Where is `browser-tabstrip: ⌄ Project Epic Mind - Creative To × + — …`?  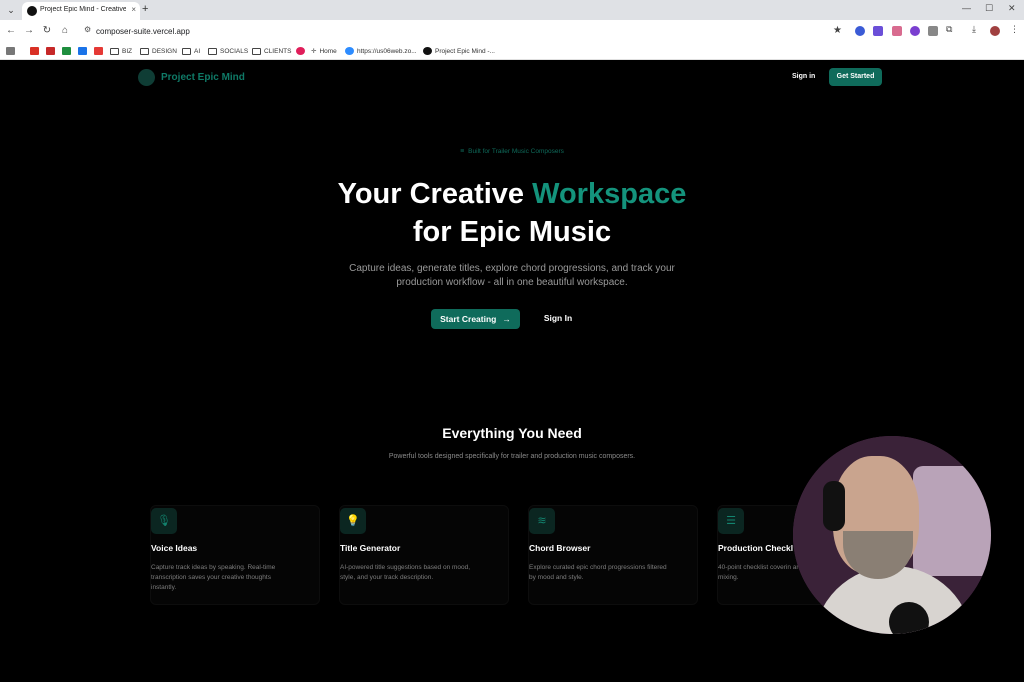 browser-tabstrip: ⌄ Project Epic Mind - Creative To × + — … is located at coordinates (512, 10).